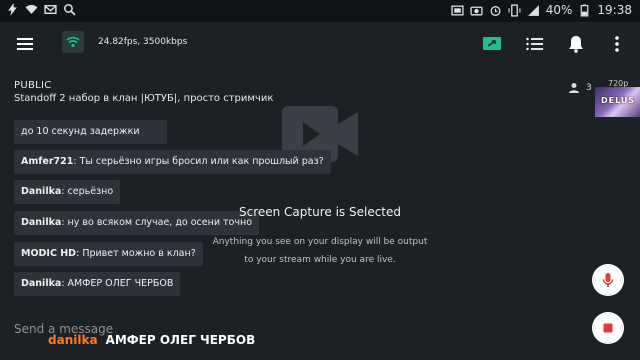  I want to click on camera-icon, so click(476, 10).